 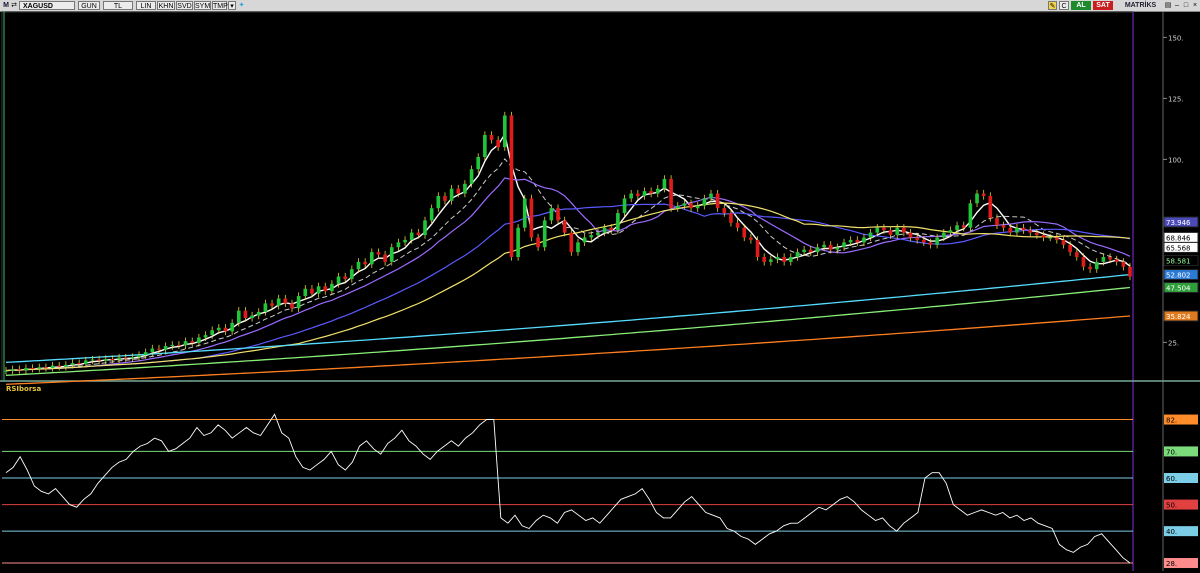 What do you see at coordinates (1081, 5) in the screenshot?
I see `buy-button: AL` at bounding box center [1081, 5].